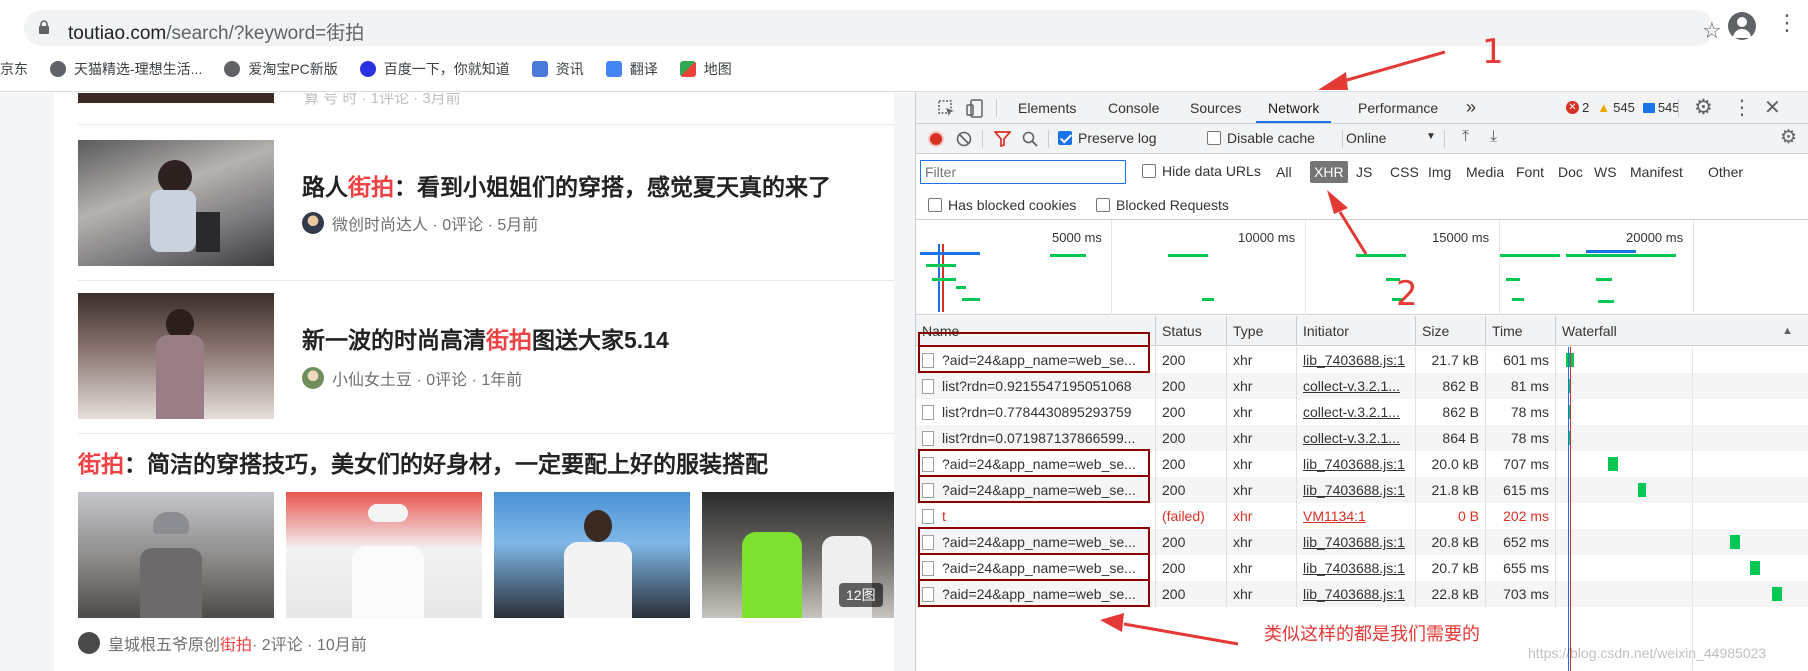  I want to click on watermark: https://blog.csdn.net/weixin_44985023, so click(1647, 653).